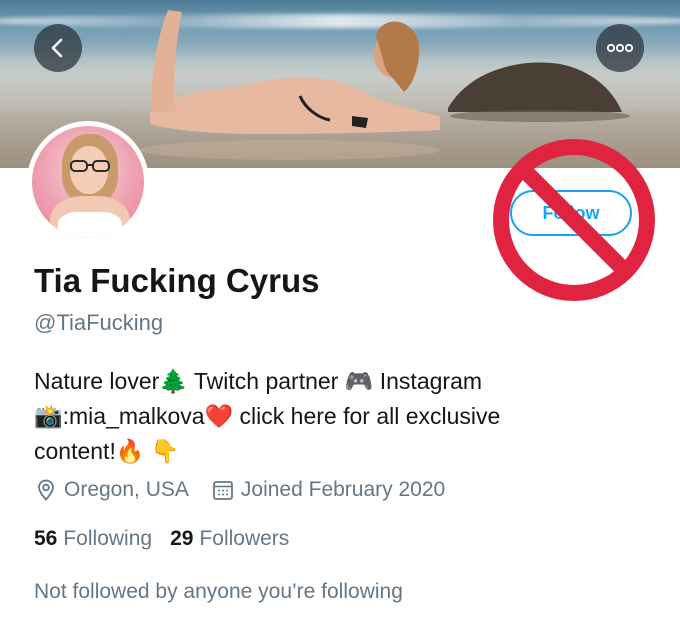  What do you see at coordinates (182, 538) in the screenshot?
I see `followers-count: 29` at bounding box center [182, 538].